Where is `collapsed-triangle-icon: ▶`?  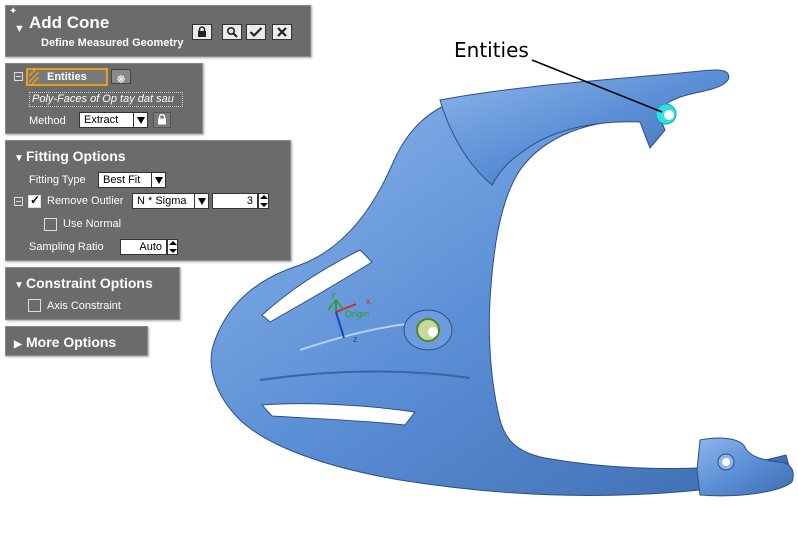
collapsed-triangle-icon: ▶ is located at coordinates (18, 344).